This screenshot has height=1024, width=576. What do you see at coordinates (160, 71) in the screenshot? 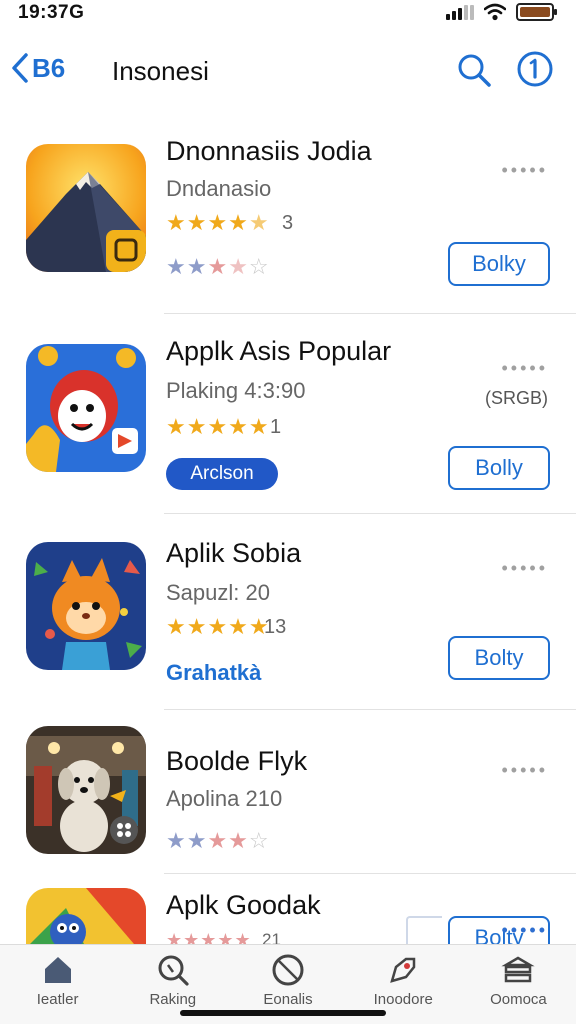
I see `page-title: Insonesi` at bounding box center [160, 71].